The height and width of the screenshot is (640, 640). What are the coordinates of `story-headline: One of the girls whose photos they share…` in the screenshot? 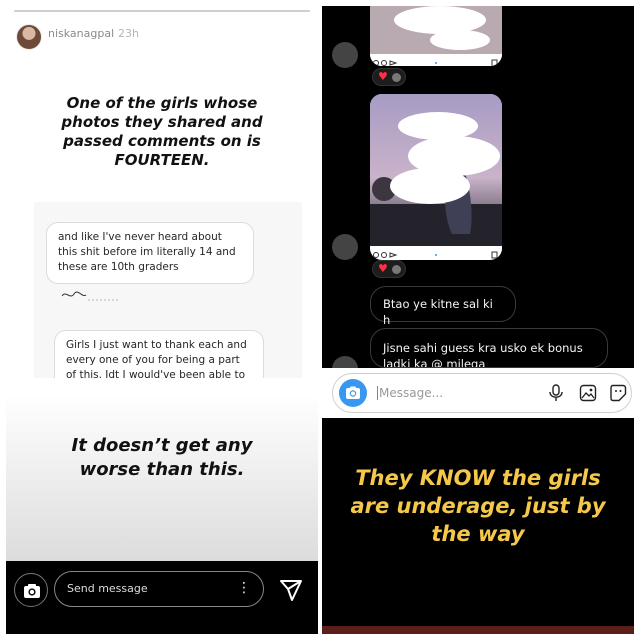 It's located at (162, 131).